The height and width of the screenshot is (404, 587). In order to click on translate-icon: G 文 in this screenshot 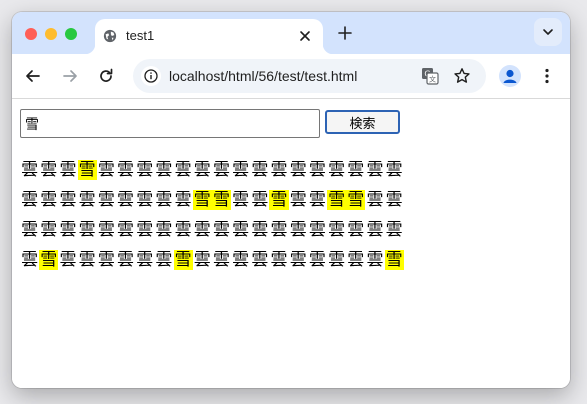, I will do `click(430, 76)`.